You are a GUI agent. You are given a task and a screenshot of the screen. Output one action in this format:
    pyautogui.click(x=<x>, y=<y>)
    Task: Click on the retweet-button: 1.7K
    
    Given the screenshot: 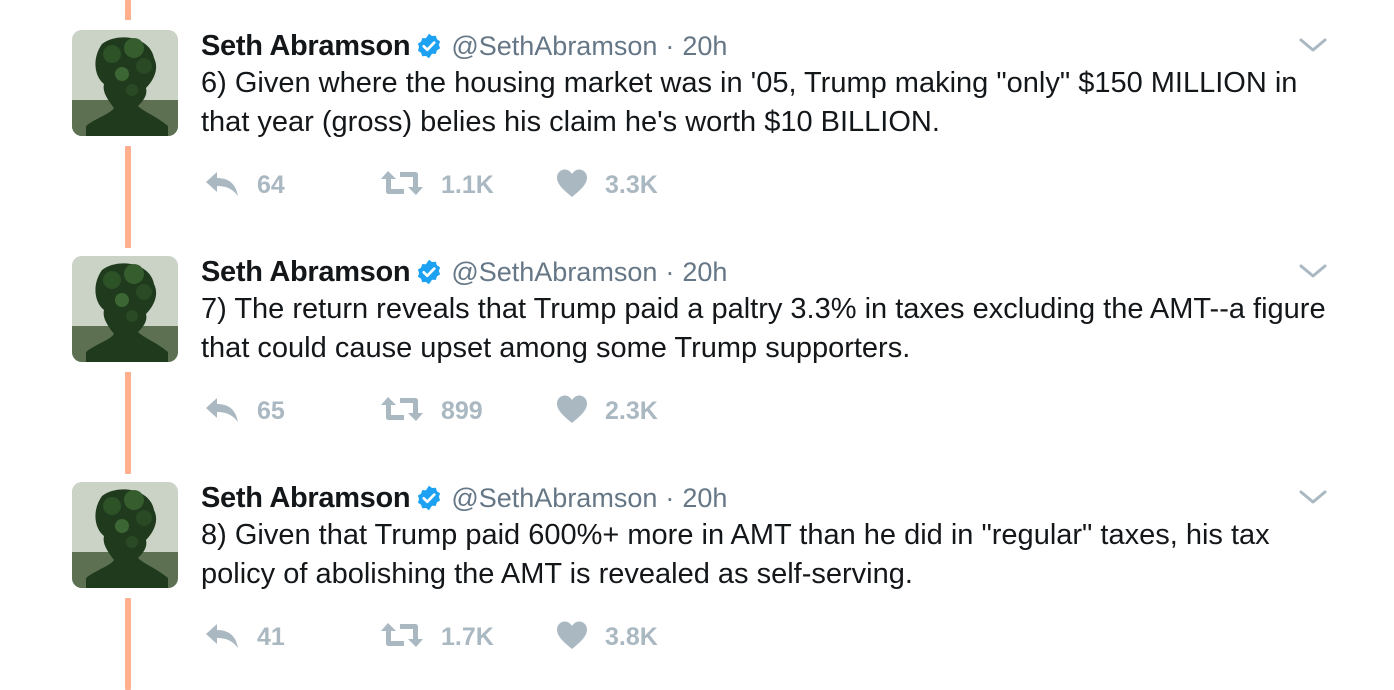 What is the action you would take?
    pyautogui.click(x=467, y=637)
    